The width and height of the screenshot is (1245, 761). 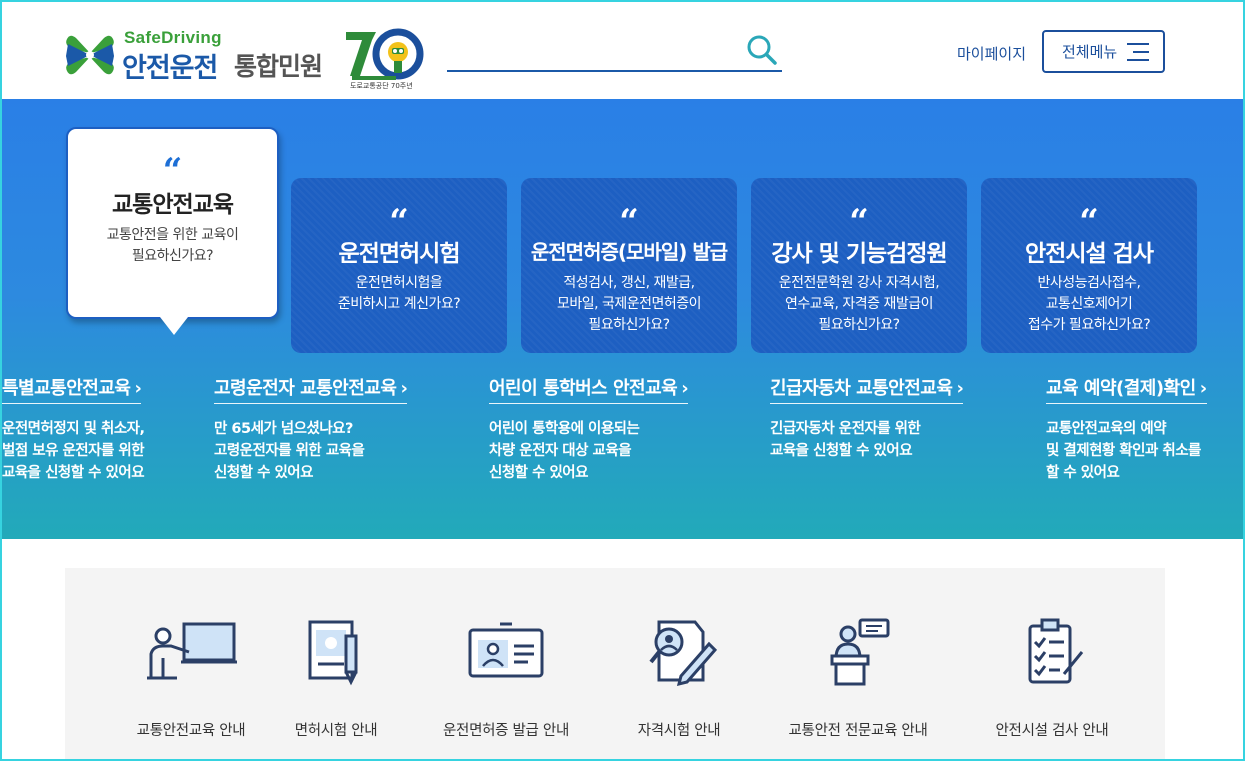 I want to click on quick-item-label: 안전시설 검사 안내, so click(x=1052, y=731).